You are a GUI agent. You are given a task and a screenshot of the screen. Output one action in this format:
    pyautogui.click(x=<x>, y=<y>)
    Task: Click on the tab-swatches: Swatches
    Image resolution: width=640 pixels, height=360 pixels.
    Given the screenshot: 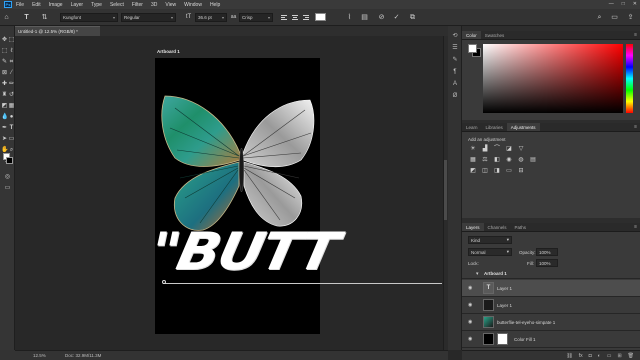 What is the action you would take?
    pyautogui.click(x=495, y=35)
    